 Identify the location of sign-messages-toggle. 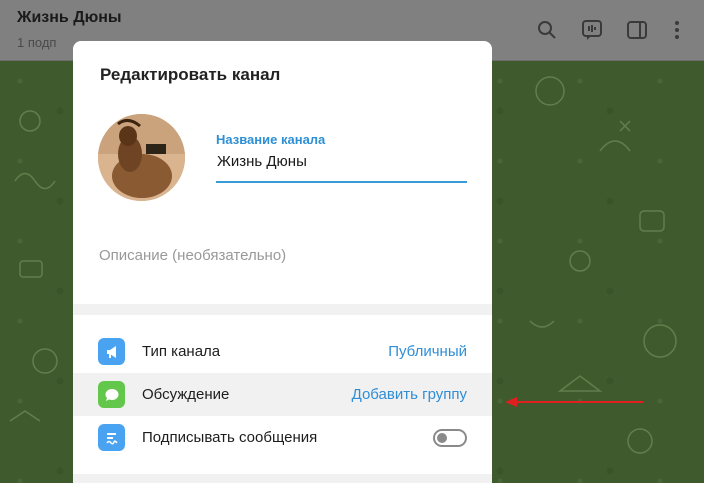
(450, 437).